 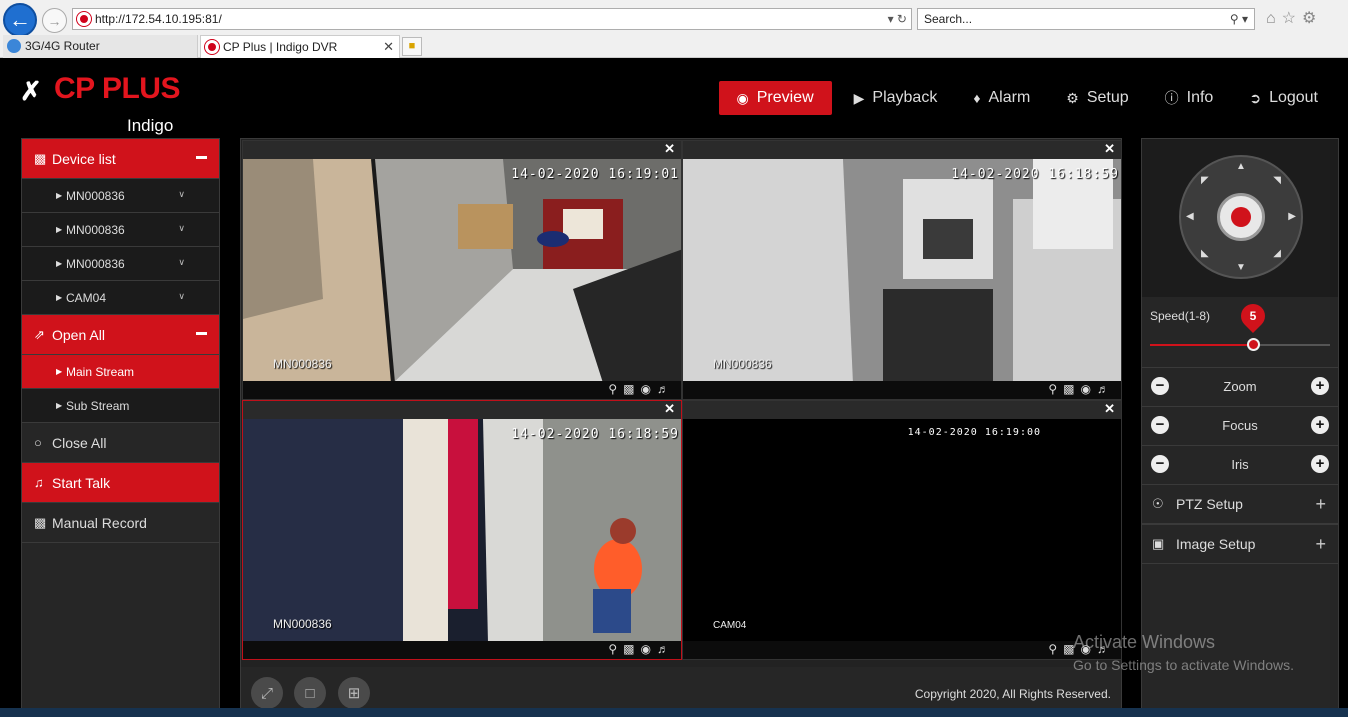 I want to click on search-icon: ⚲ ▾, so click(x=1239, y=19).